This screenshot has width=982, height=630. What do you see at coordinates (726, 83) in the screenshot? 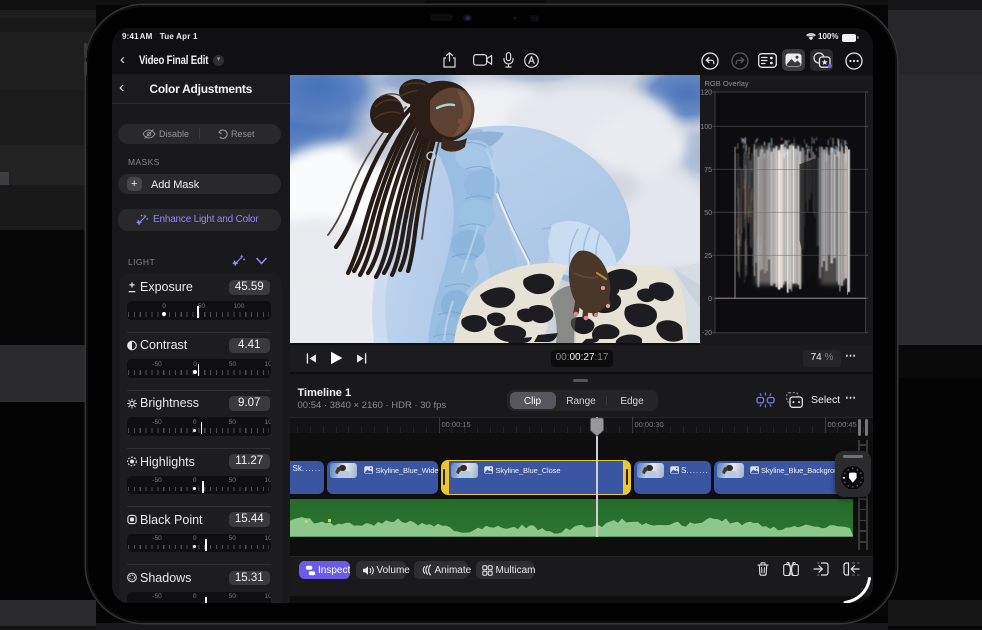
I see `svg-text: RGB Overlay` at bounding box center [726, 83].